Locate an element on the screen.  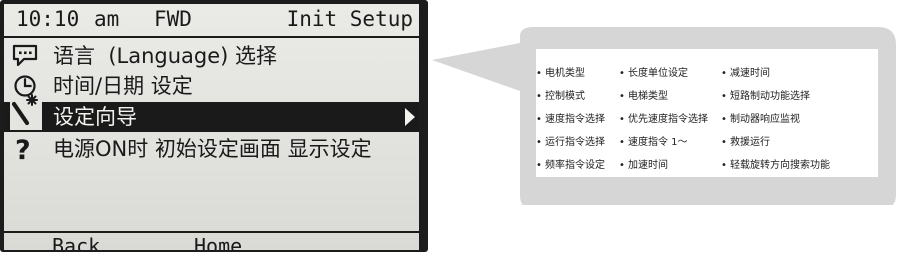
list-item: • 电机类型 is located at coordinates (560, 73).